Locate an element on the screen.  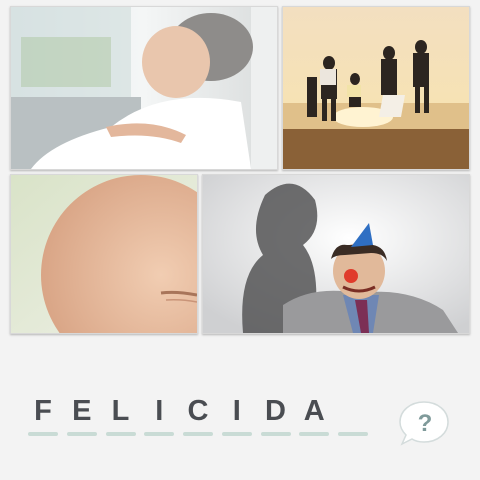
letter: D is located at coordinates (275, 411).